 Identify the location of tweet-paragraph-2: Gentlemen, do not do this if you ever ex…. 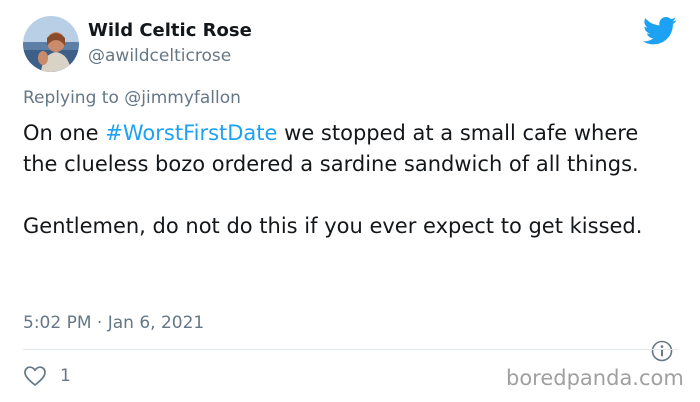
(333, 226).